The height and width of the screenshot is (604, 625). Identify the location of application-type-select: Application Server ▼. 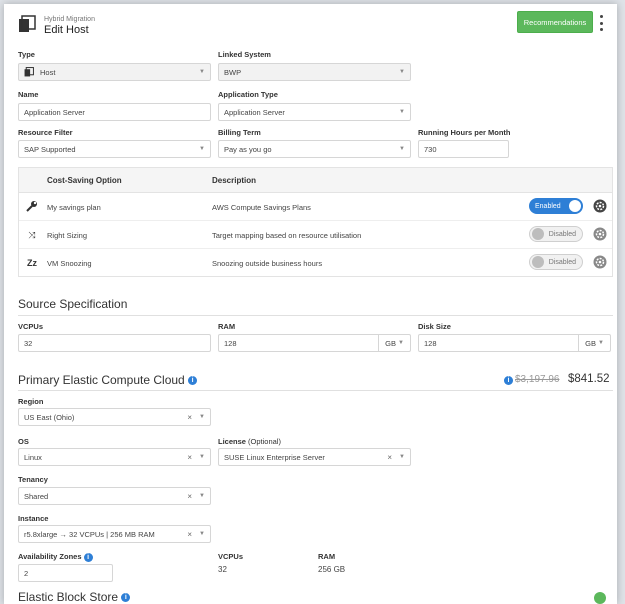
(314, 112).